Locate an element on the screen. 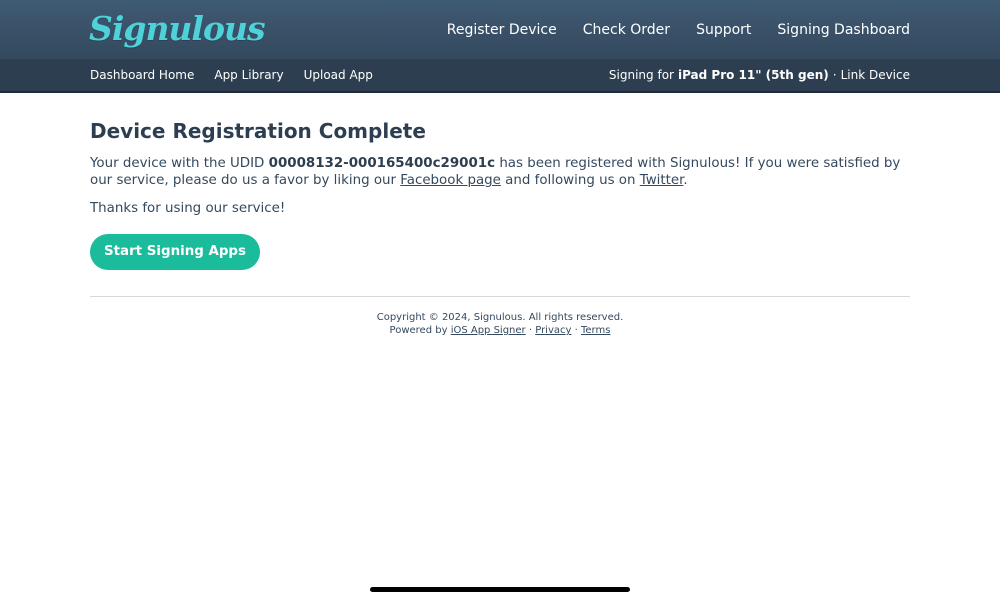 Image resolution: width=1000 pixels, height=598 pixels. twitter-link: Twitter is located at coordinates (662, 180).